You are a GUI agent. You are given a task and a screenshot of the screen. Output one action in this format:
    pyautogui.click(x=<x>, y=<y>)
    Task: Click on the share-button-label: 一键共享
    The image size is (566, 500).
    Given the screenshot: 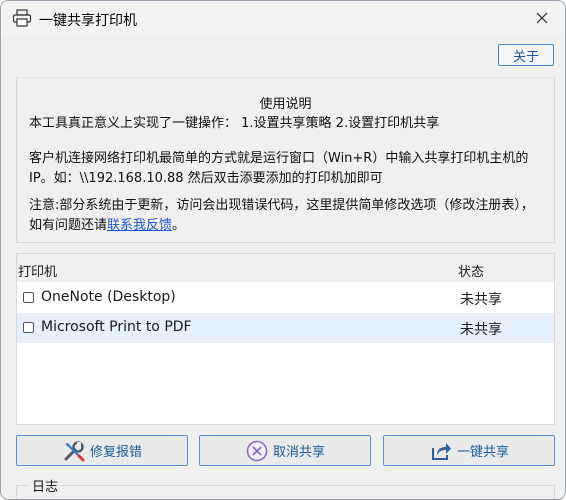 What is the action you would take?
    pyautogui.click(x=482, y=452)
    